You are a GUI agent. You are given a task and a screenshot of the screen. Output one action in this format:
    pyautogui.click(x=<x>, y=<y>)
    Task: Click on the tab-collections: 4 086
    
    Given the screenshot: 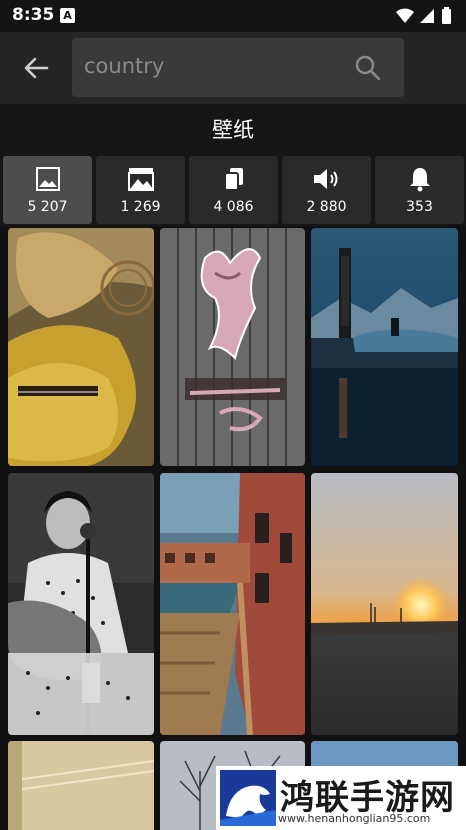 What is the action you would take?
    pyautogui.click(x=233, y=190)
    